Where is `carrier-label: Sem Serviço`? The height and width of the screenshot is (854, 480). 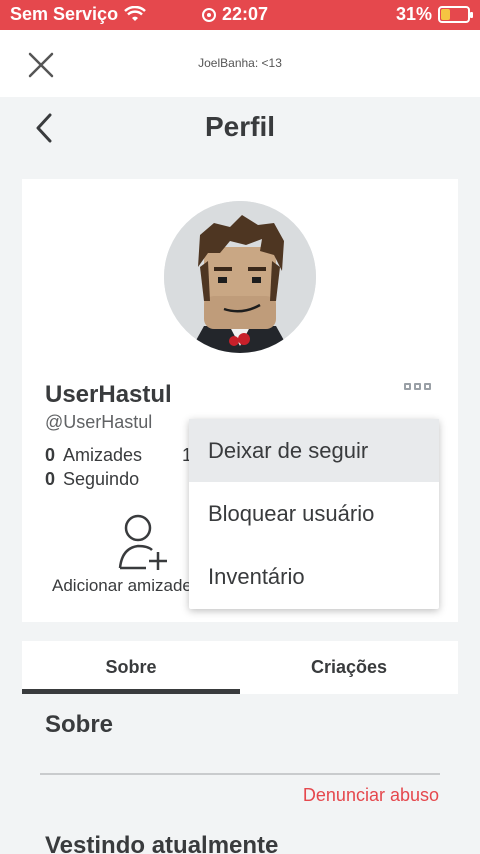
carrier-label: Sem Serviço is located at coordinates (64, 14).